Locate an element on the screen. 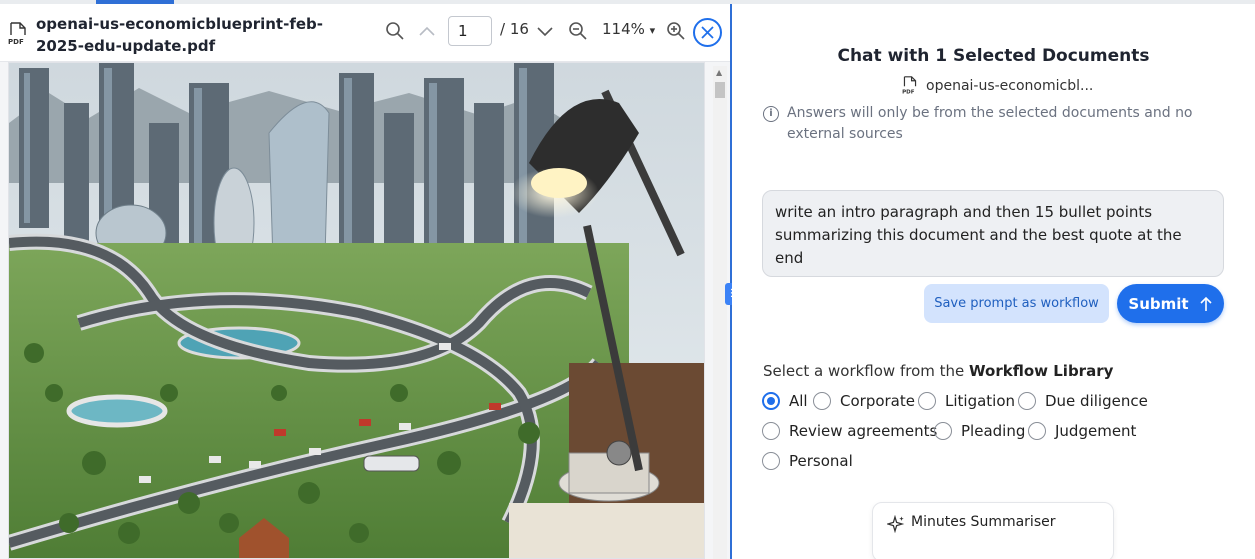 This screenshot has height=559, width=1255. workflow-option-due-diligence: Due diligence is located at coordinates (1083, 401).